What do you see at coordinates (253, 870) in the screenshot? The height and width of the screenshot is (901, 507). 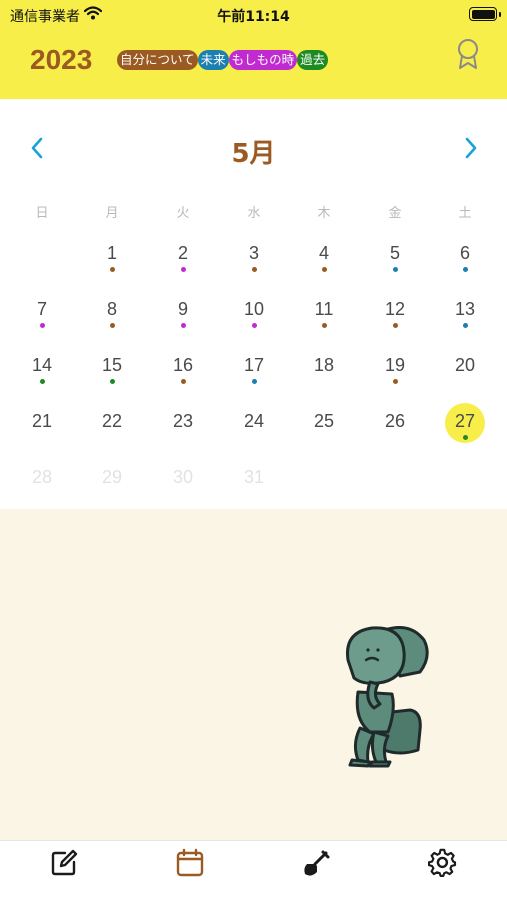 I see `tab-bar` at bounding box center [253, 870].